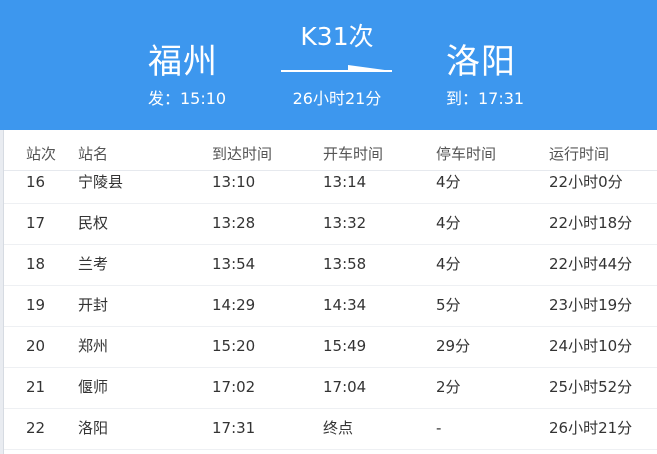 Image resolution: width=657 pixels, height=454 pixels. Describe the element at coordinates (345, 387) in the screenshot. I see `cell-departure: 17:04` at that location.